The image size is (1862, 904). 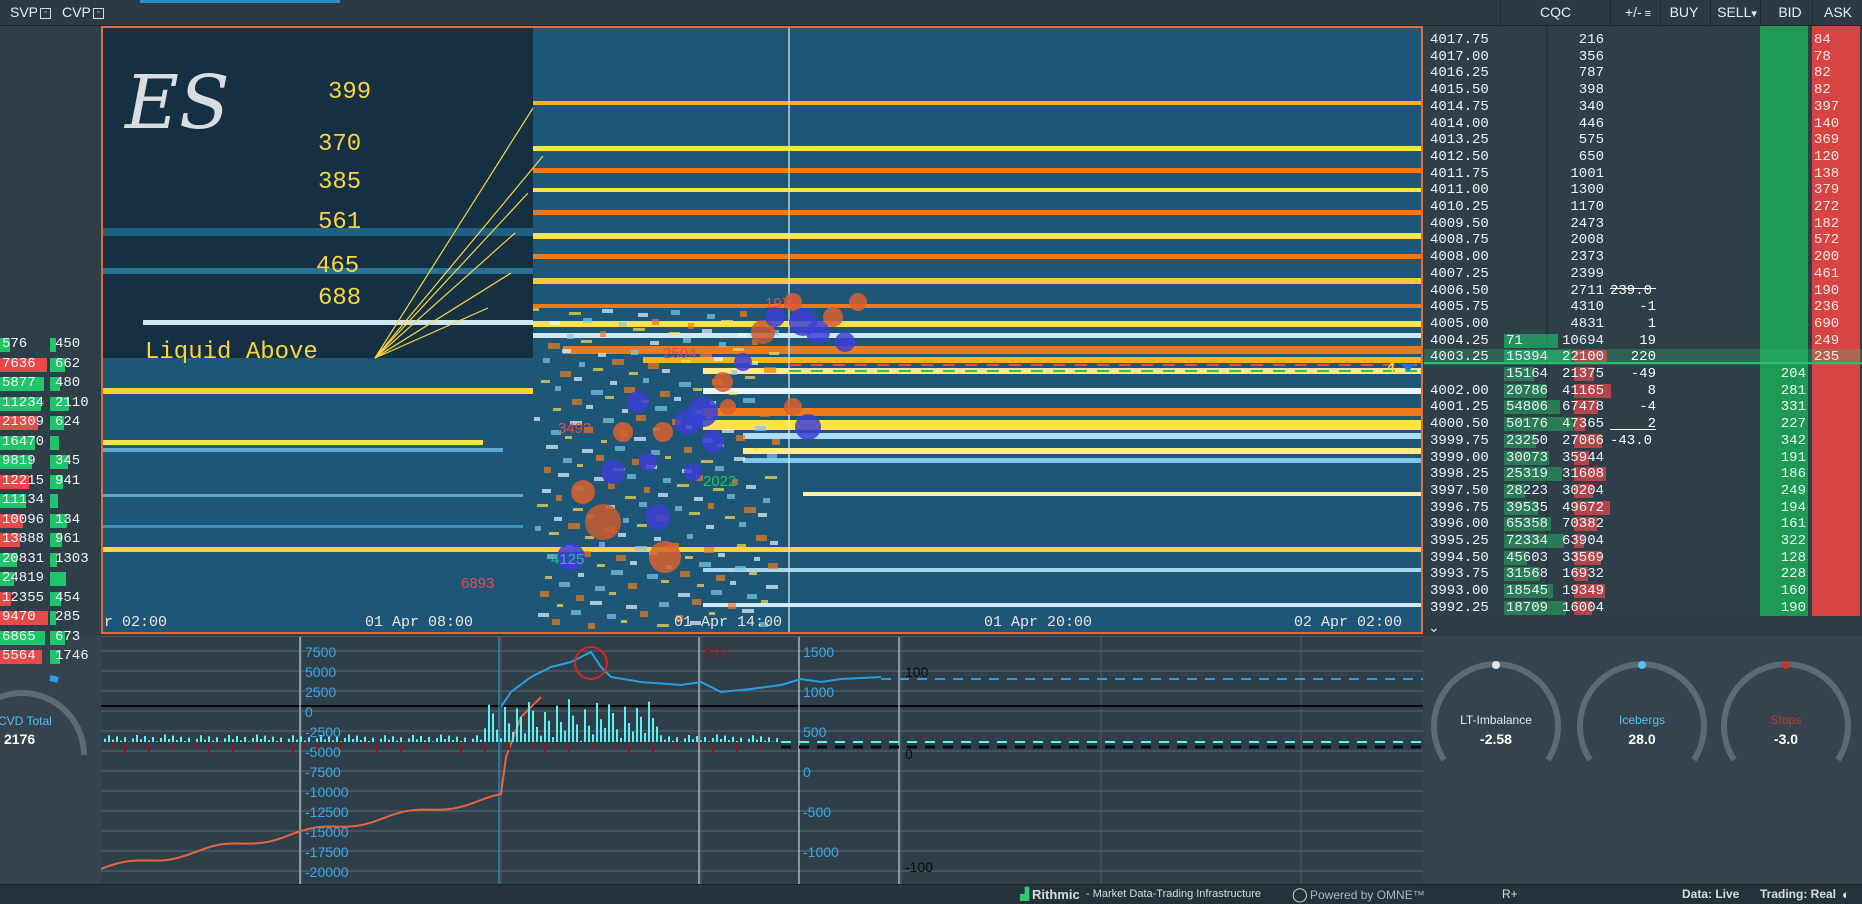 What do you see at coordinates (1786, 715) in the screenshot?
I see `gauge-3: Stops -3.0` at bounding box center [1786, 715].